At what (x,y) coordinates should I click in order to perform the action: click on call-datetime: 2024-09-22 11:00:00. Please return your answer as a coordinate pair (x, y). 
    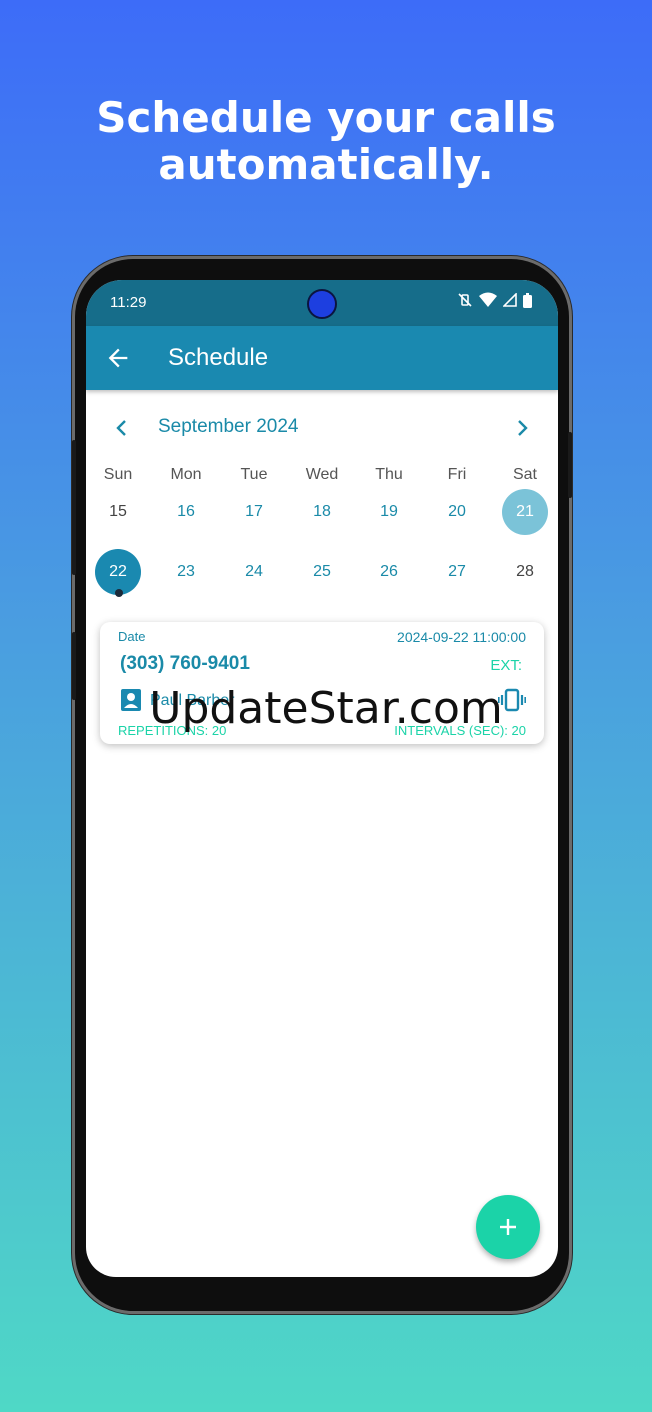
    Looking at the image, I should click on (461, 637).